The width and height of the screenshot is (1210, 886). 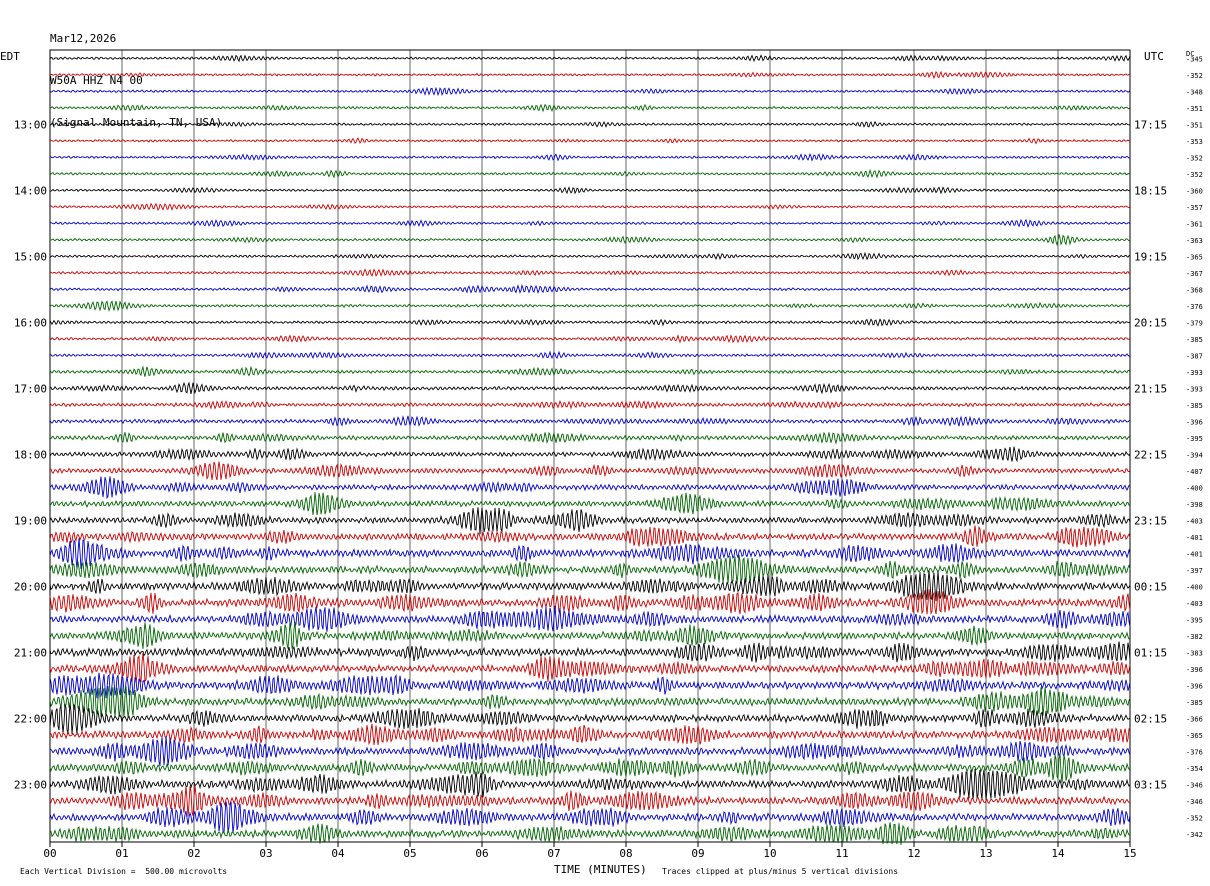 I want to click on dc-offset-label: -376, so click(x=1194, y=307).